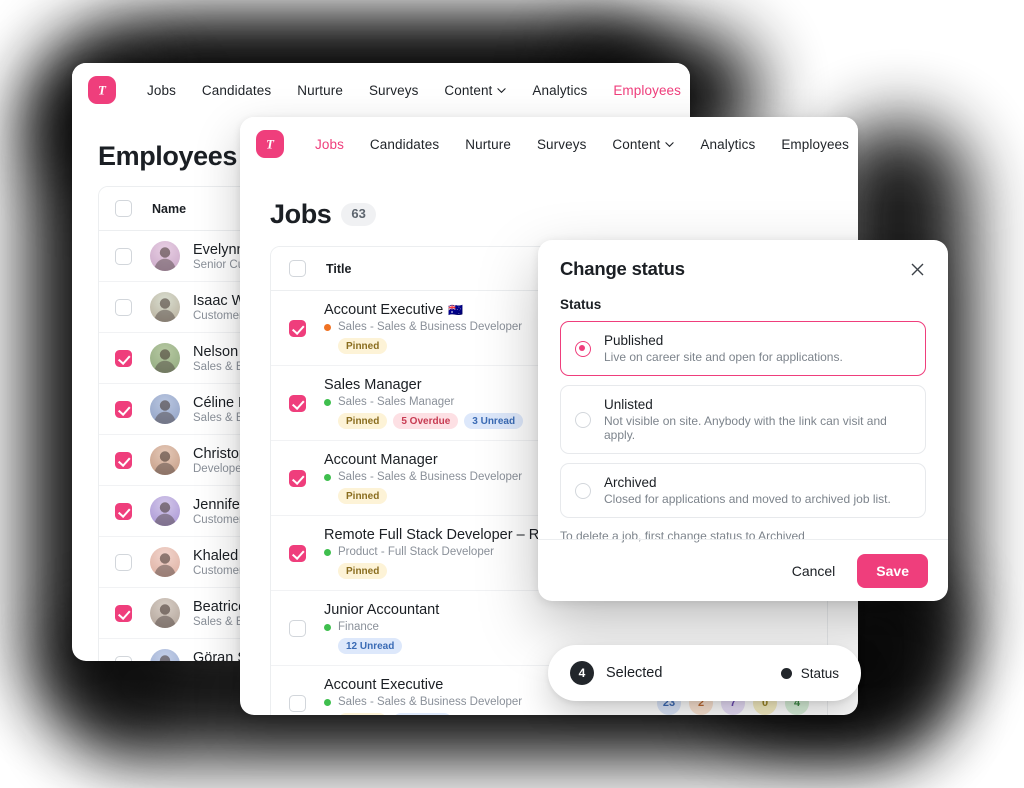  I want to click on status-action-button: Status, so click(809, 673).